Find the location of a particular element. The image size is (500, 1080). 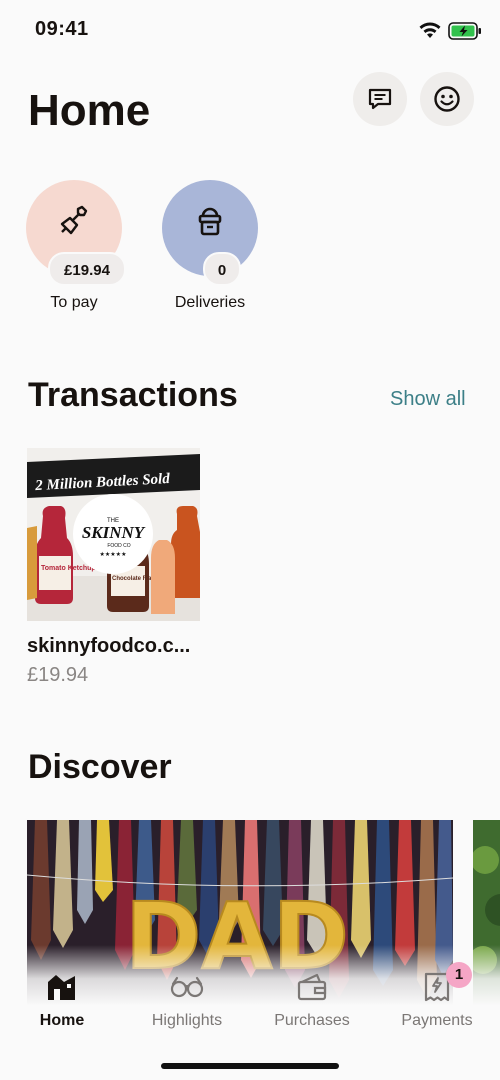

logo-main: SKINNY is located at coordinates (114, 532).